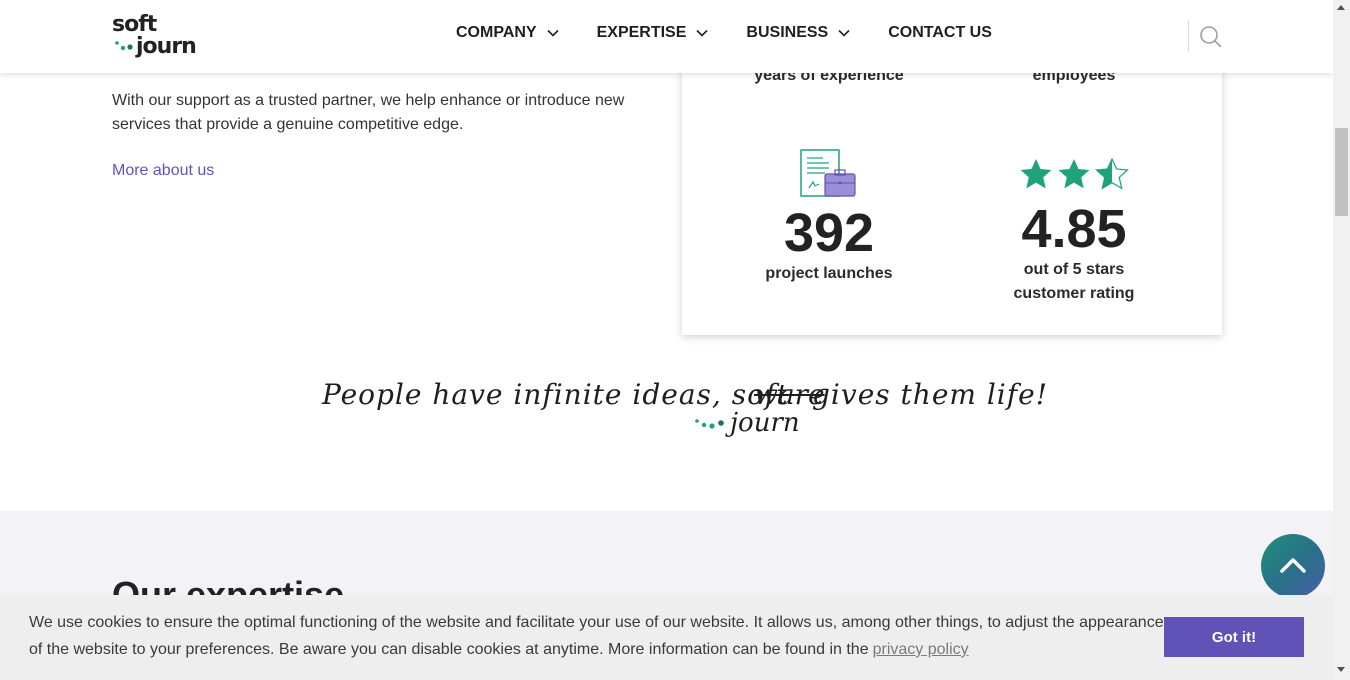 The height and width of the screenshot is (680, 1350). What do you see at coordinates (829, 273) in the screenshot?
I see `stat-projects-label: project launches` at bounding box center [829, 273].